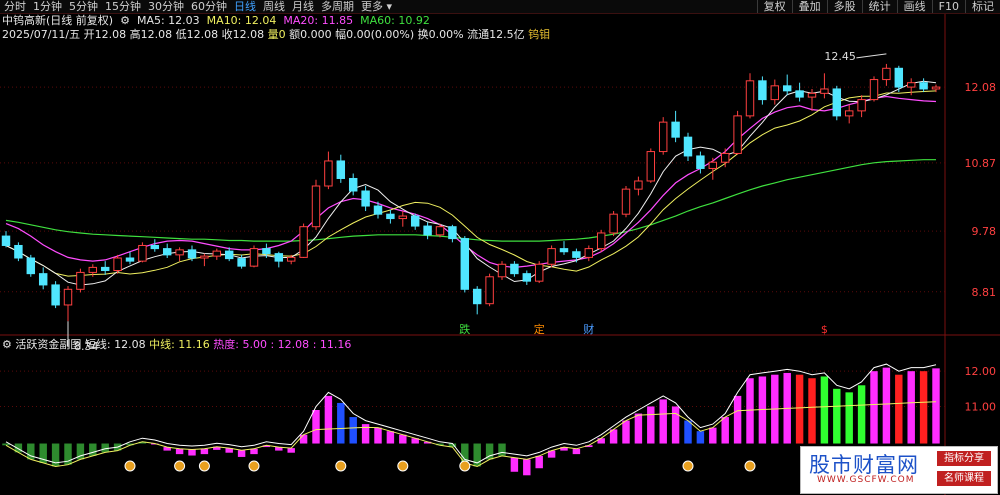 This screenshot has width=1000, height=495. Describe the element at coordinates (871, 56) in the screenshot. I see `high-pointer` at that location.